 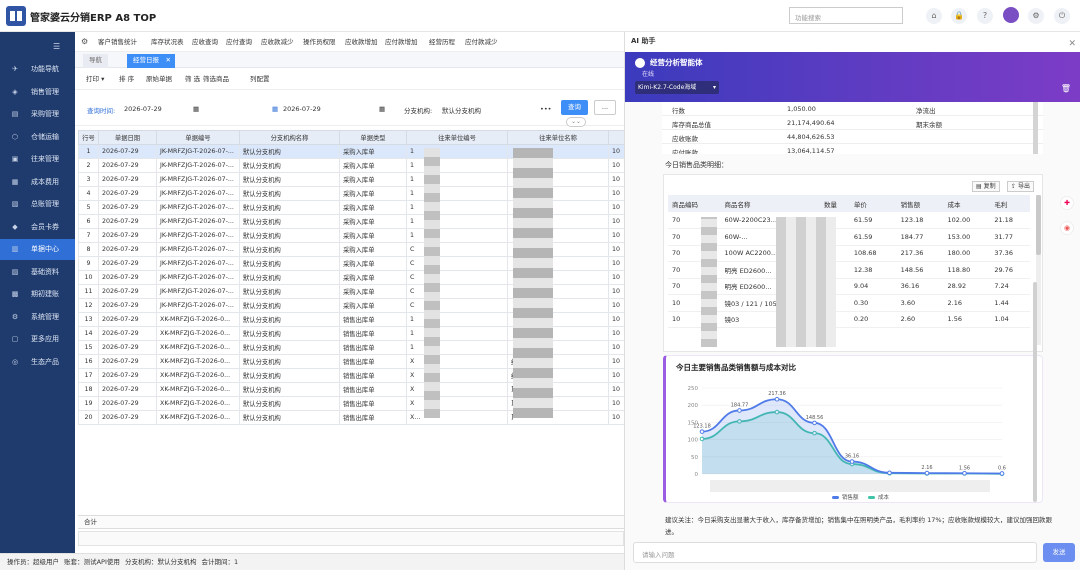 What do you see at coordinates (351, 538) in the screenshot?
I see `horizontal-scrollbar` at bounding box center [351, 538].